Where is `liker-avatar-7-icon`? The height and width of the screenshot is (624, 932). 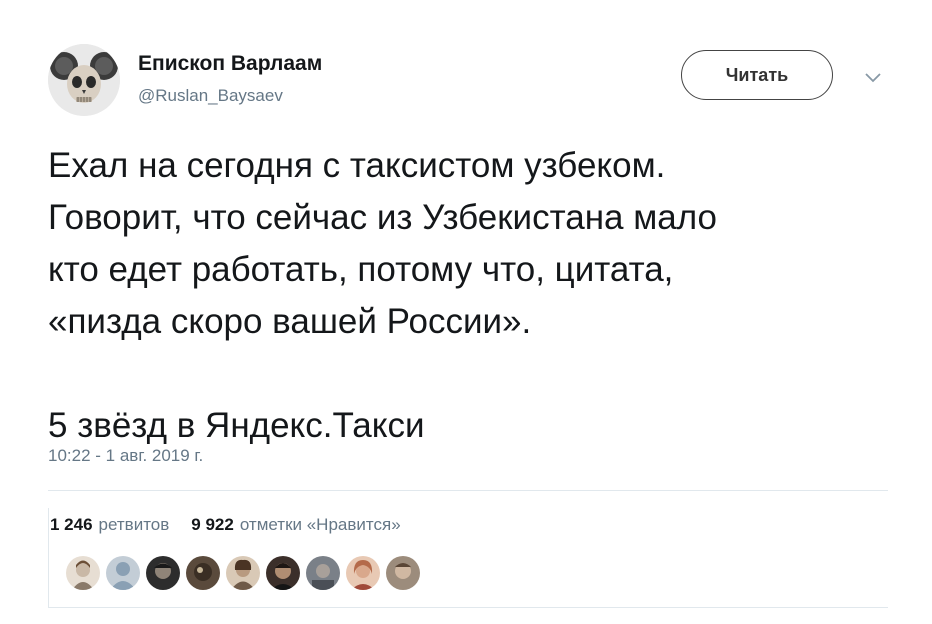
liker-avatar-7-icon is located at coordinates (323, 573).